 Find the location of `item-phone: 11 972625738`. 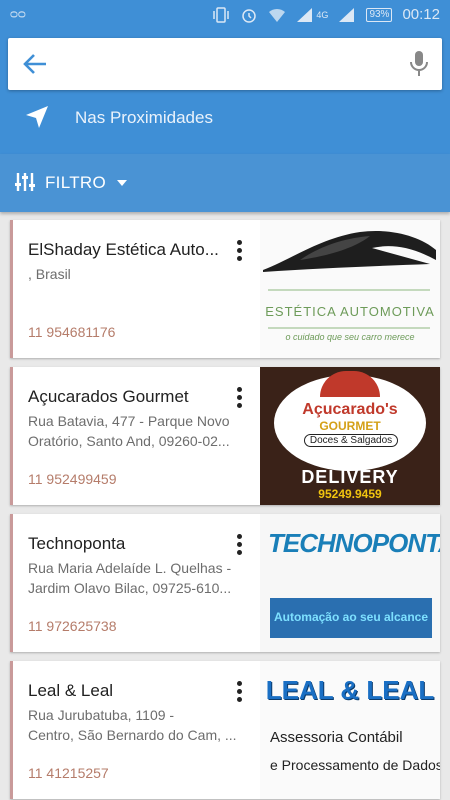

item-phone: 11 972625738 is located at coordinates (72, 626).